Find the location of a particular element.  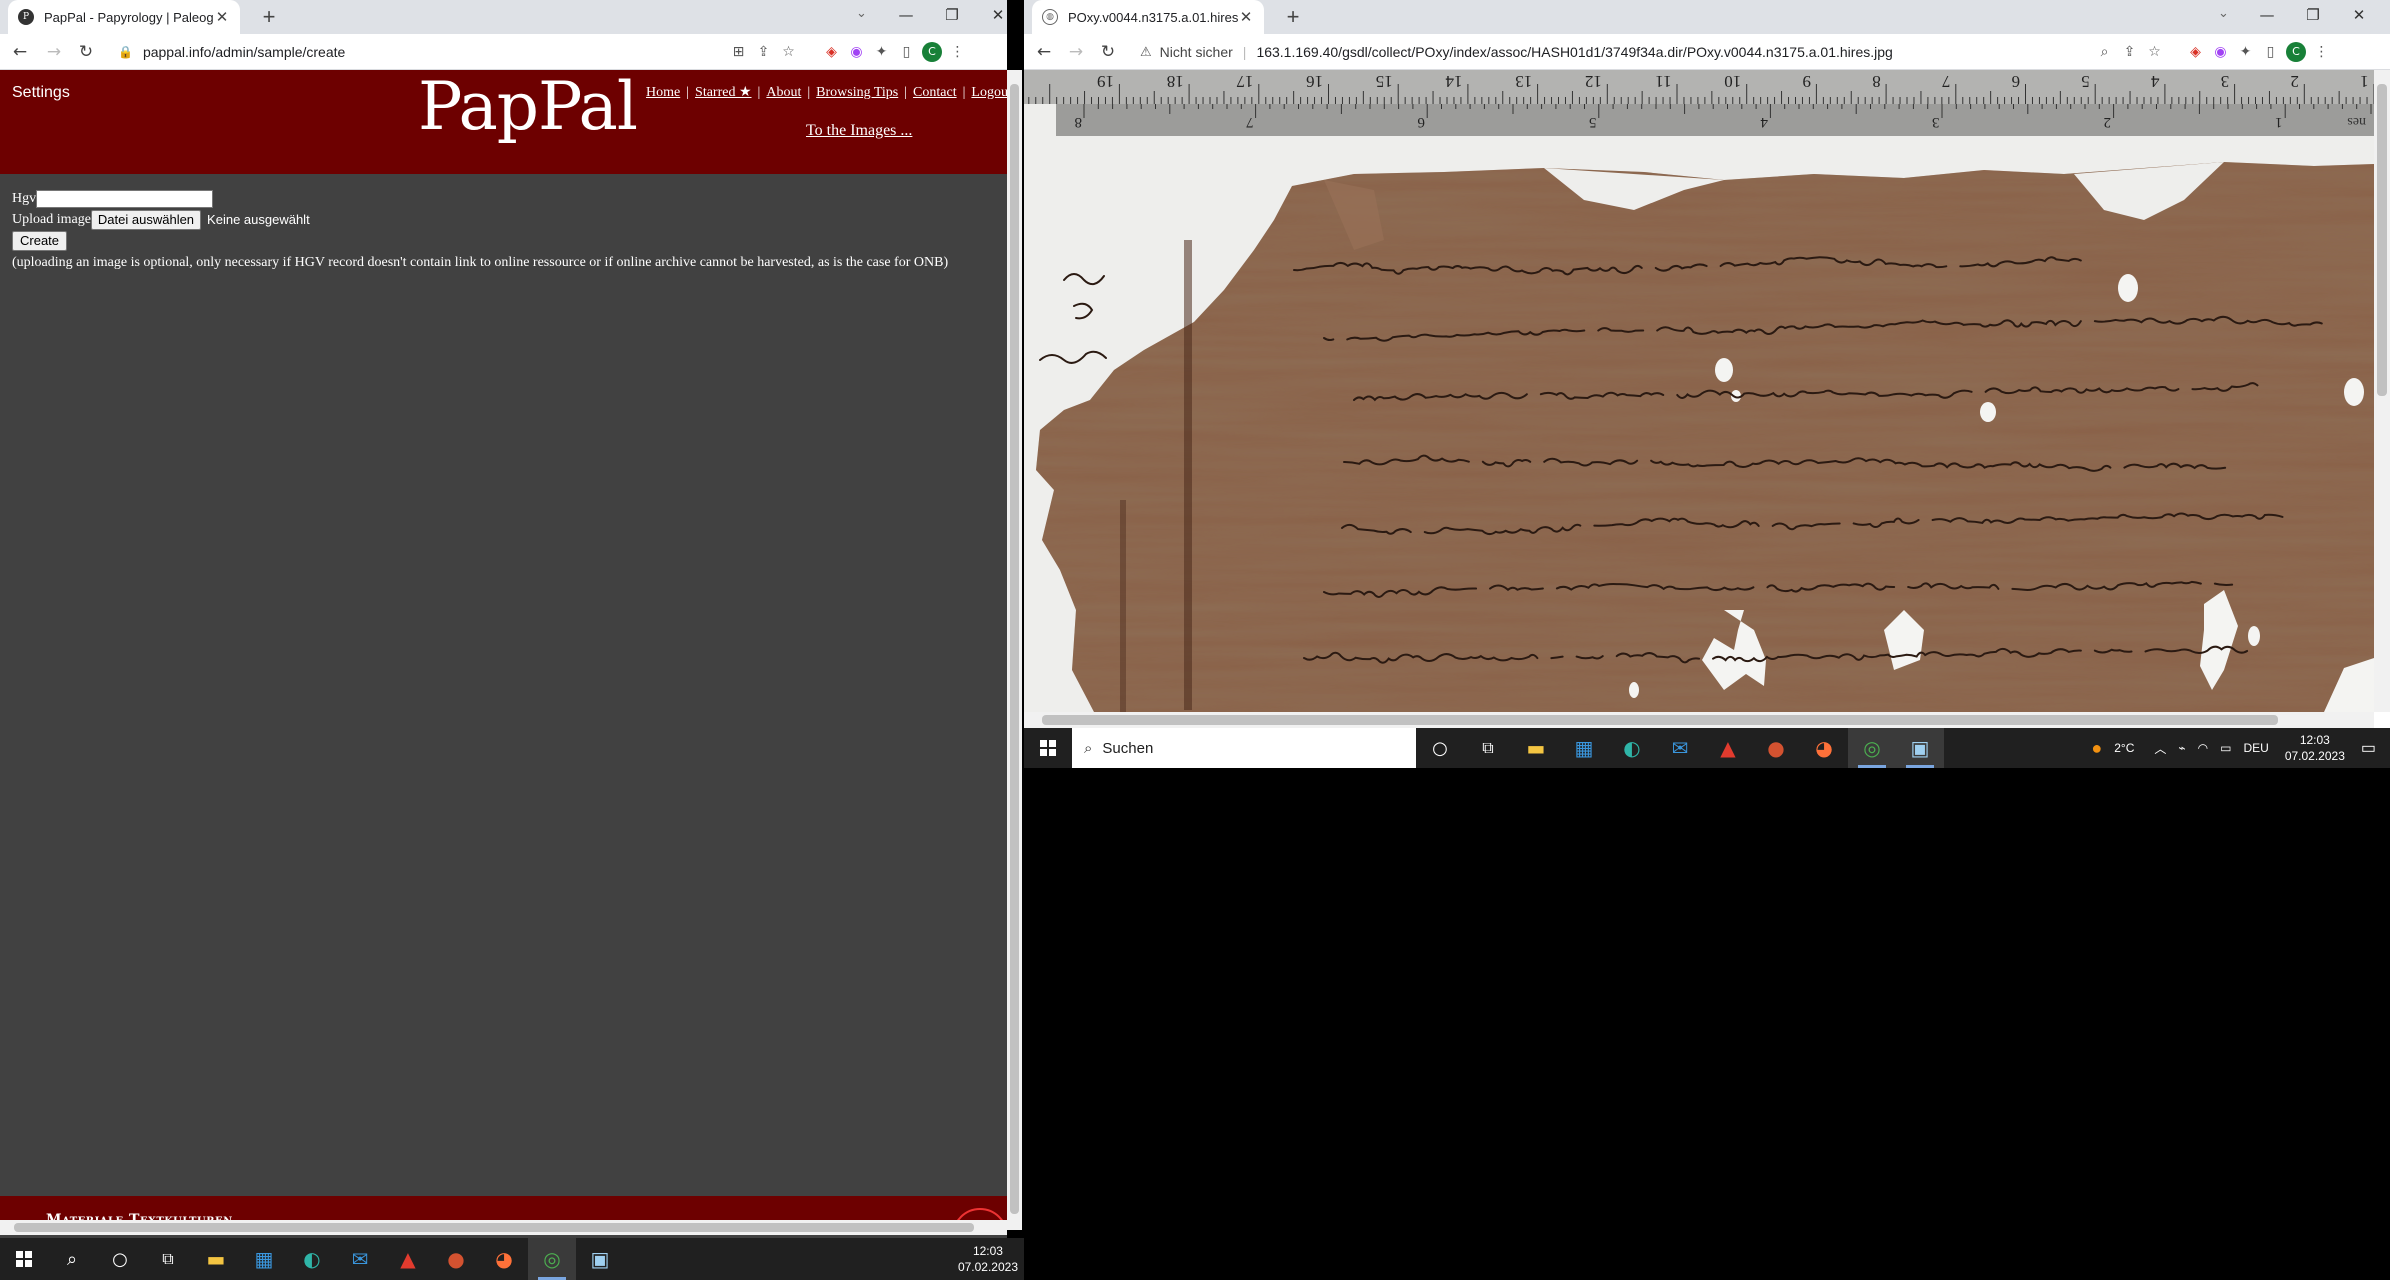

nav-browsing-tips: Browsing Tips is located at coordinates (857, 92).